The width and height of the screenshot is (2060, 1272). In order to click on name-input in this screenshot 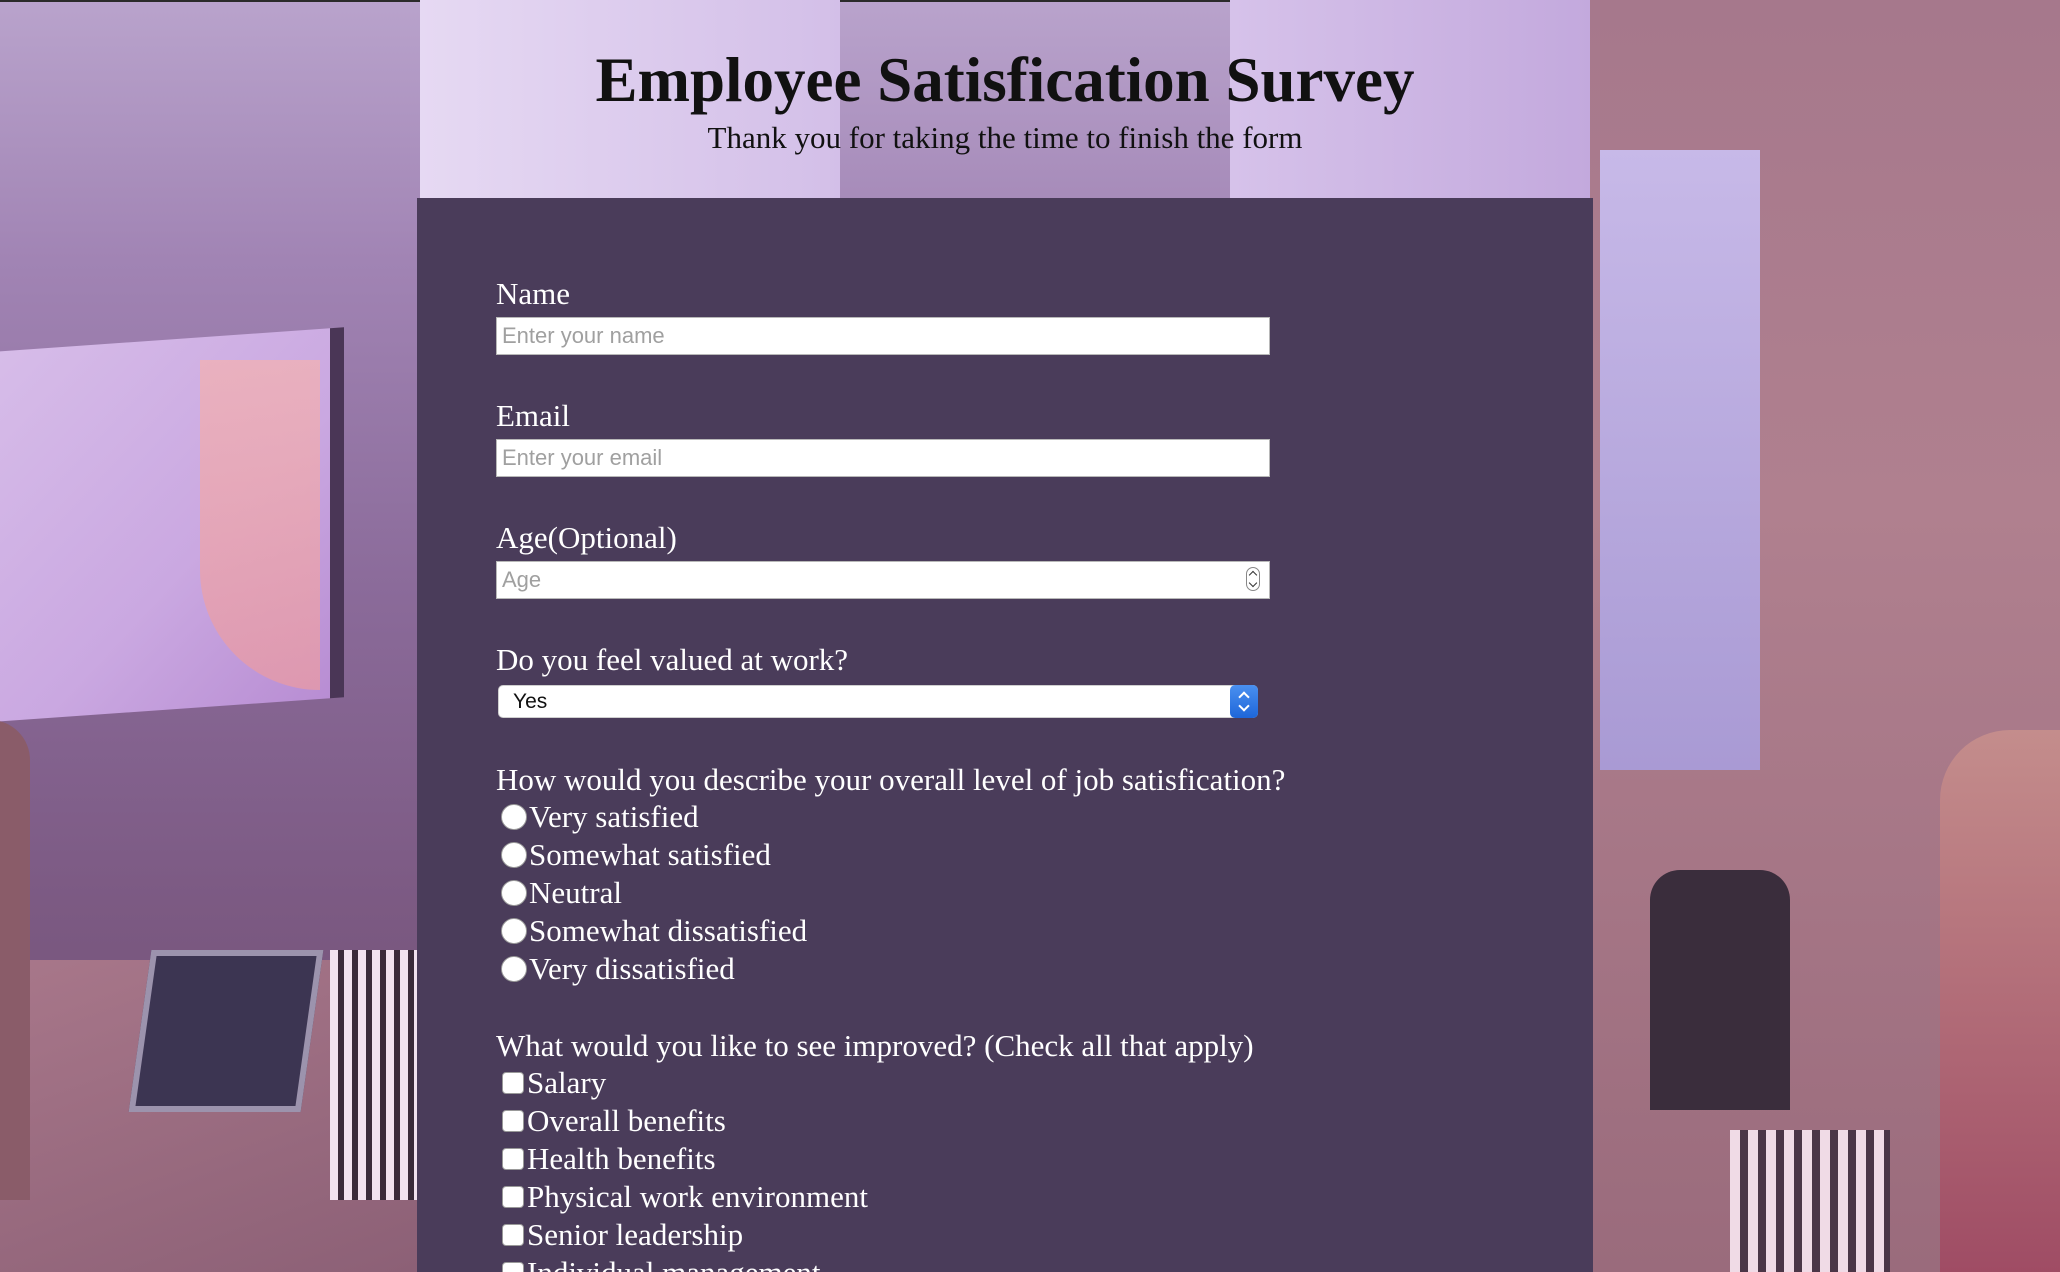, I will do `click(883, 336)`.